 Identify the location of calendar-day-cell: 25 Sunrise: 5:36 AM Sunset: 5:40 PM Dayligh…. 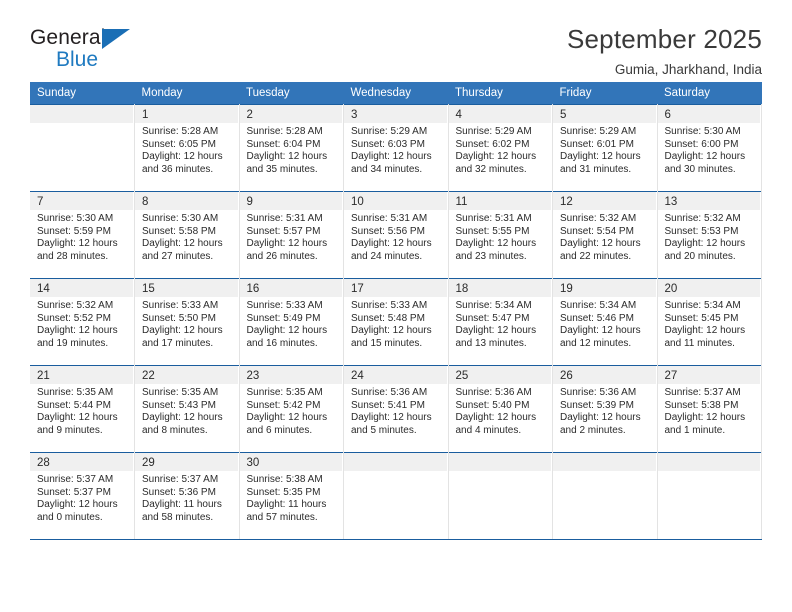
(500, 409).